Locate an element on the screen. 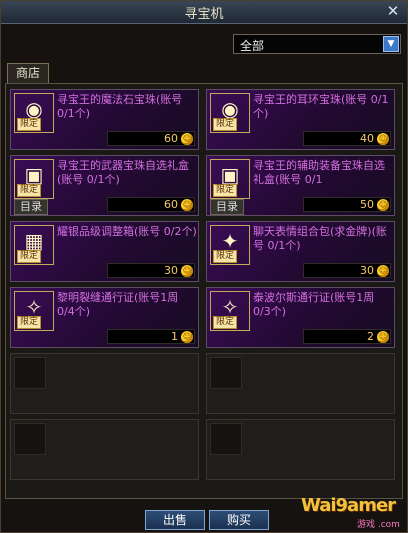 Image resolution: width=408 pixels, height=533 pixels. shop-item: ◉ 限定 寻宝王的魔法石宝珠(账号 0/1个) 60 ☺ is located at coordinates (104, 119).